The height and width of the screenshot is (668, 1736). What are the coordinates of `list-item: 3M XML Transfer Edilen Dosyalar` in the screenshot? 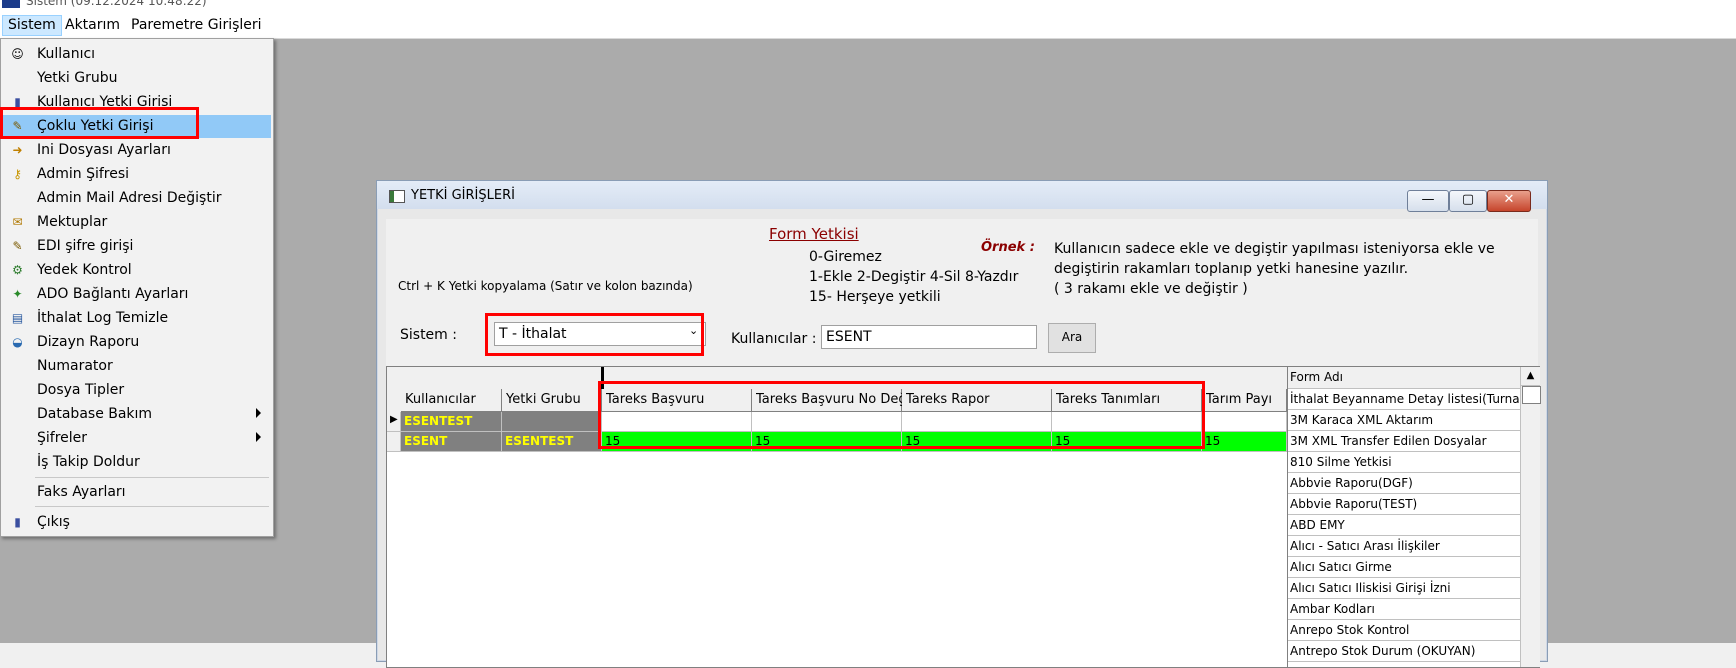 It's located at (1404, 441).